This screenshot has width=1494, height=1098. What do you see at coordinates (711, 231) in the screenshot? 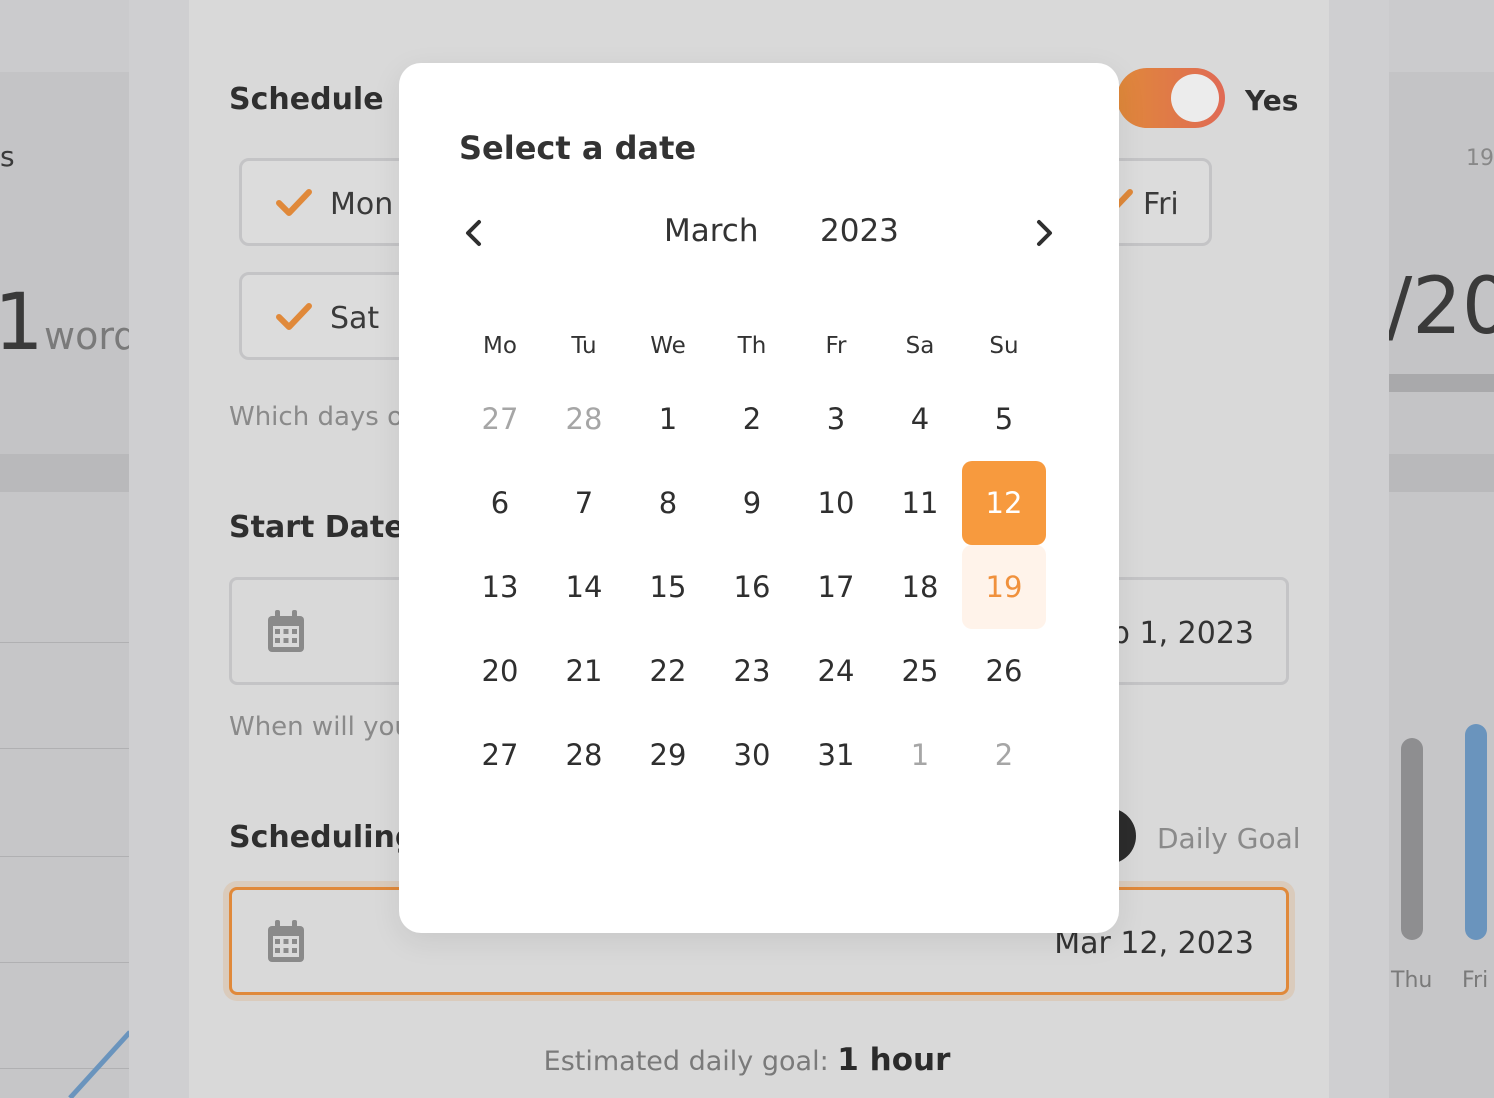
I see `month-select: March` at bounding box center [711, 231].